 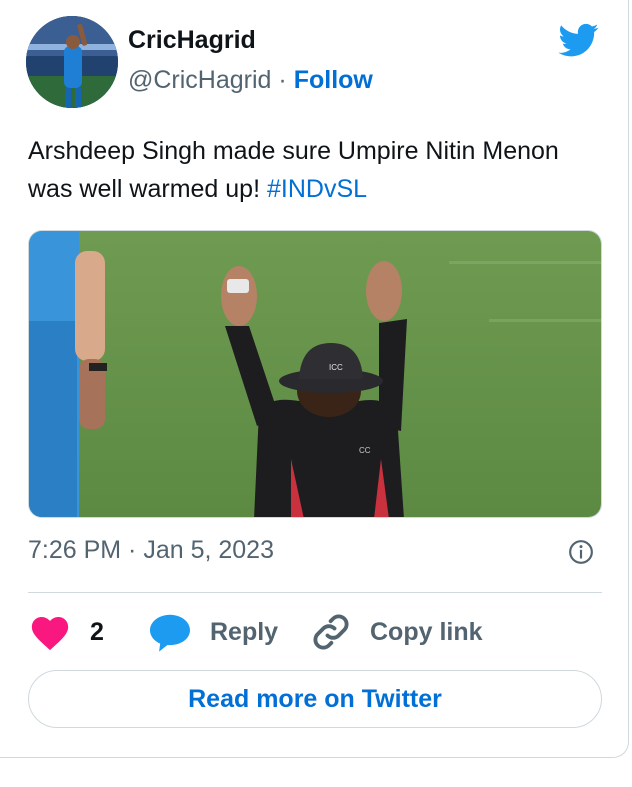 What do you see at coordinates (581, 552) in the screenshot?
I see `info-icon` at bounding box center [581, 552].